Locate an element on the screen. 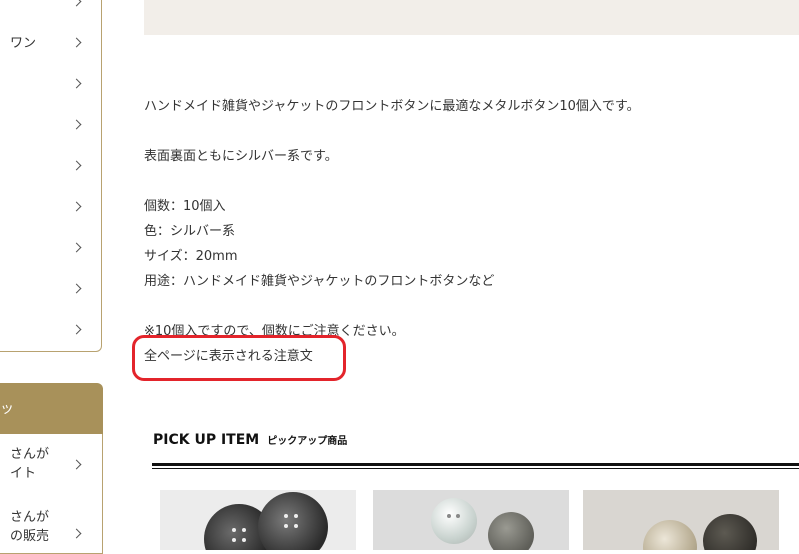 Image resolution: width=799 pixels, height=554 pixels. description-line: 表面裏面ともにシルバー系です。 is located at coordinates (241, 156).